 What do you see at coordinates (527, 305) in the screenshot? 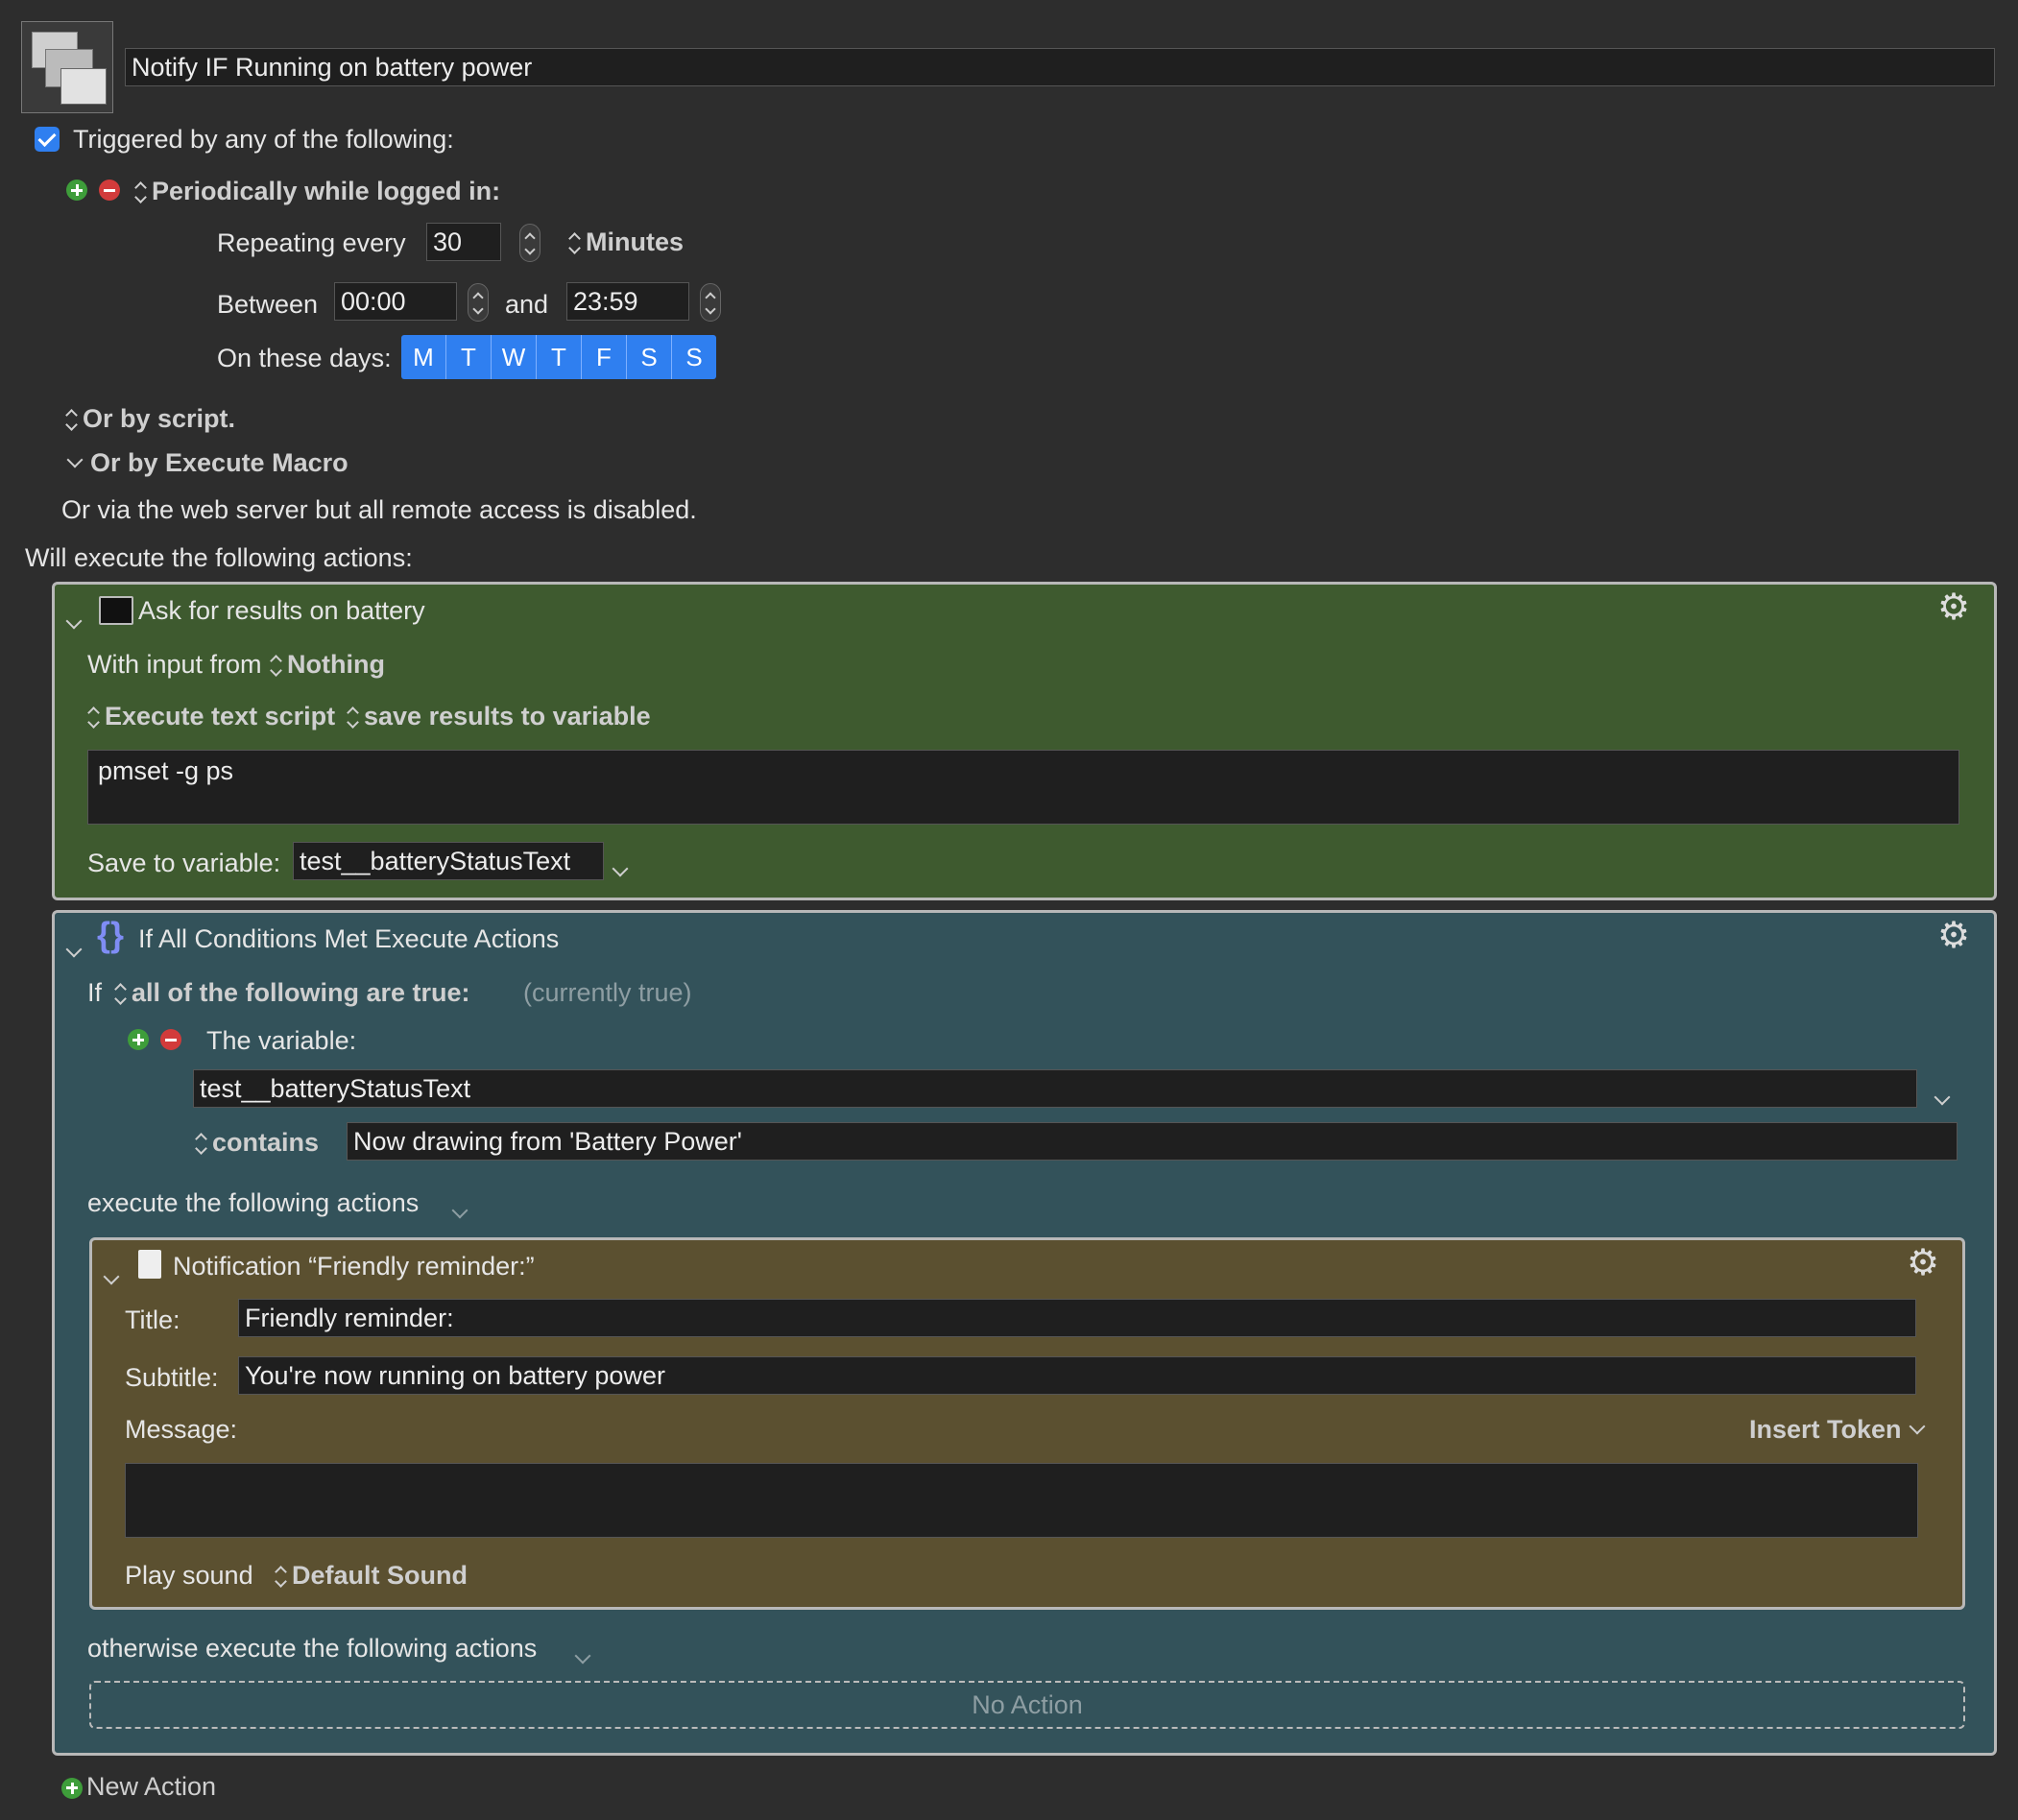
I see `and-label: and` at bounding box center [527, 305].